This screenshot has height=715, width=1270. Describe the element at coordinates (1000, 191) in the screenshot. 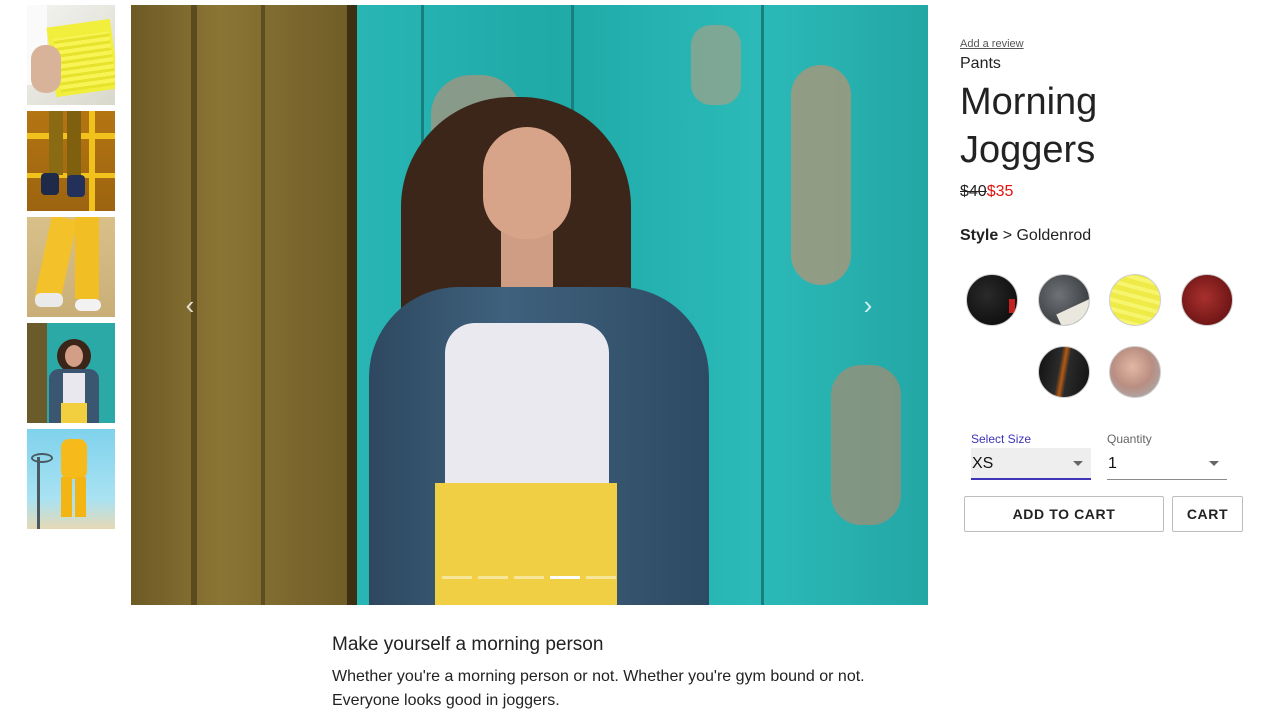

I see `sale-price: $35` at that location.